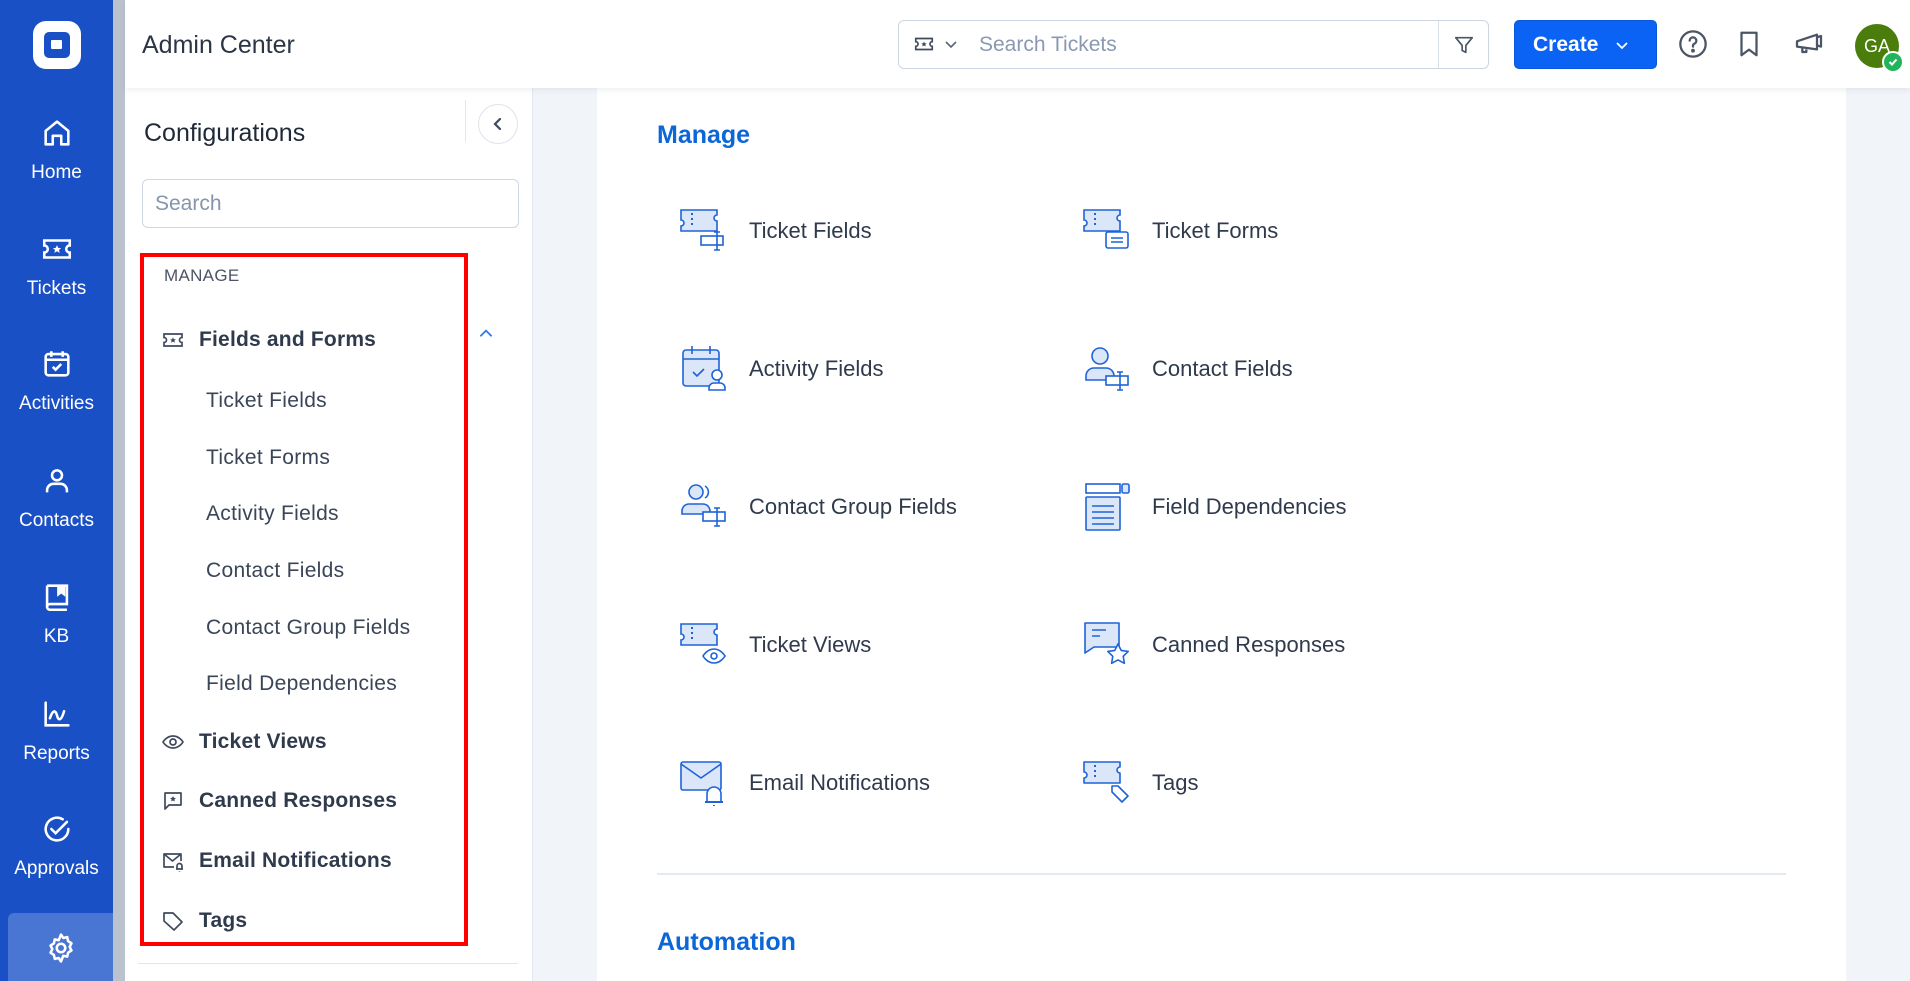 The image size is (1910, 981). I want to click on nav-item-reports: Reports, so click(56, 743).